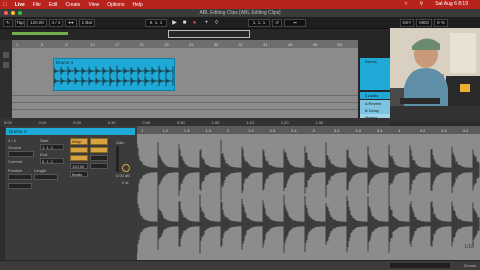 The height and width of the screenshot is (270, 480). What do you see at coordinates (375, 103) in the screenshot?
I see `track-header-reverb: A Reverb` at bounding box center [375, 103].